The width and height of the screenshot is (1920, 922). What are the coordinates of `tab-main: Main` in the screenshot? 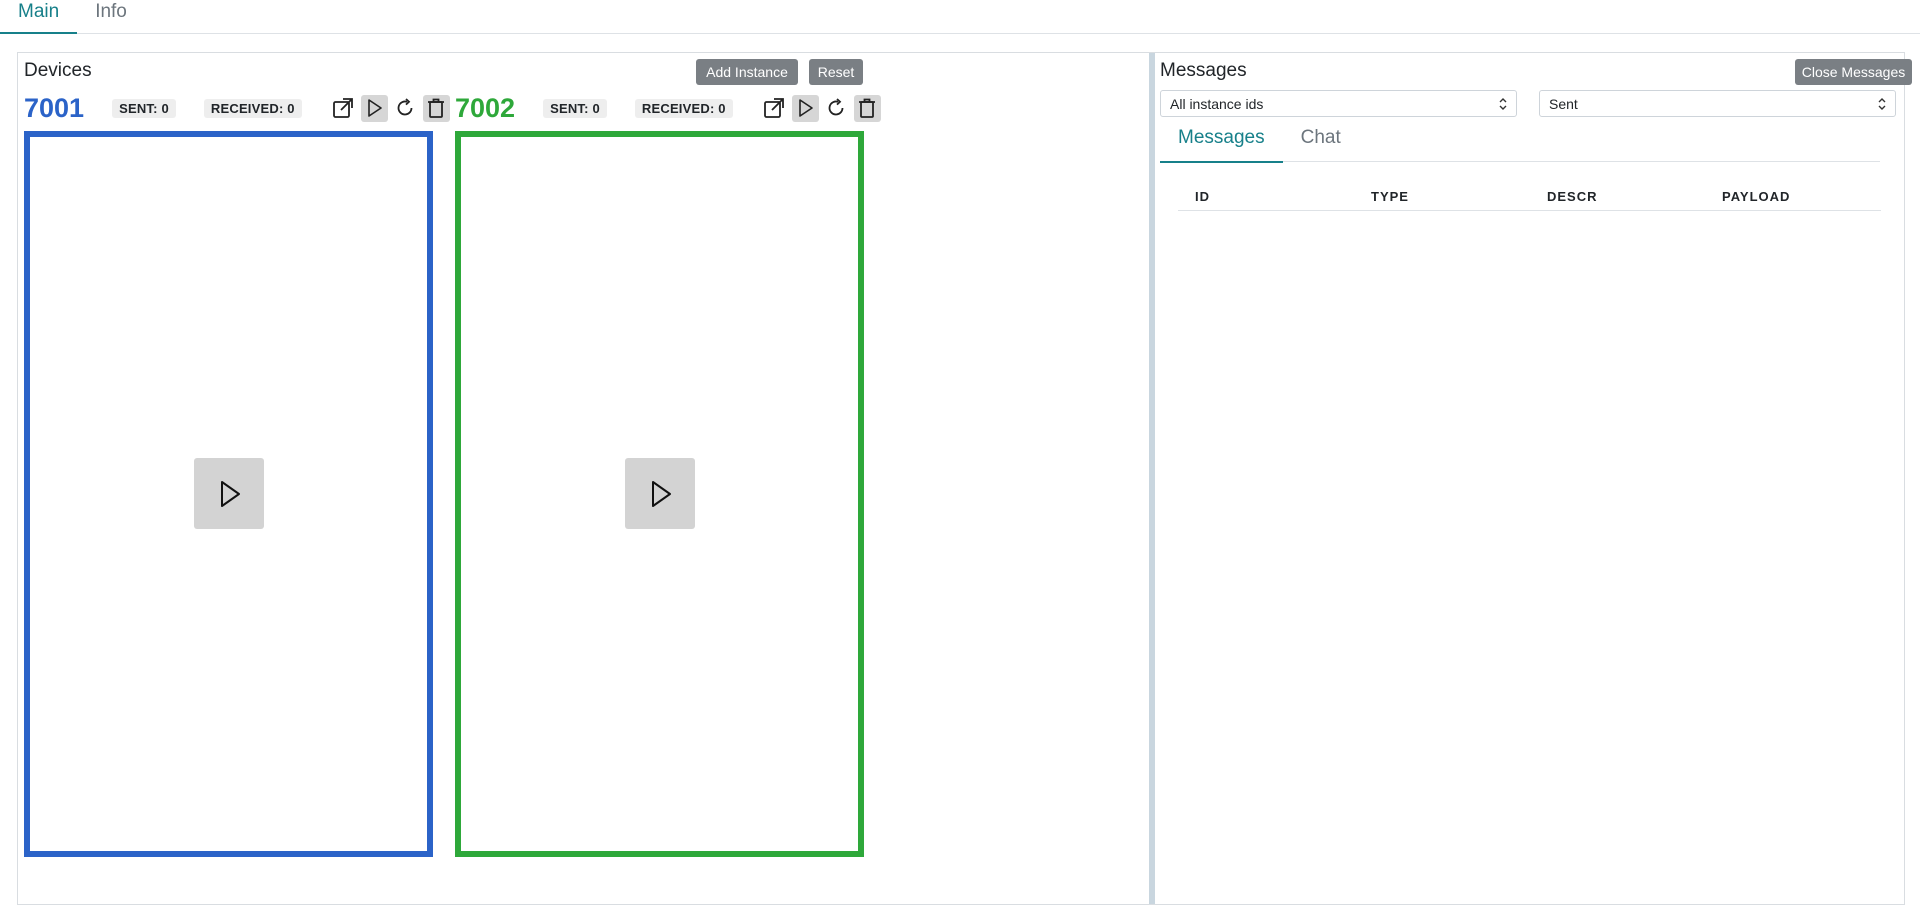 It's located at (39, 17).